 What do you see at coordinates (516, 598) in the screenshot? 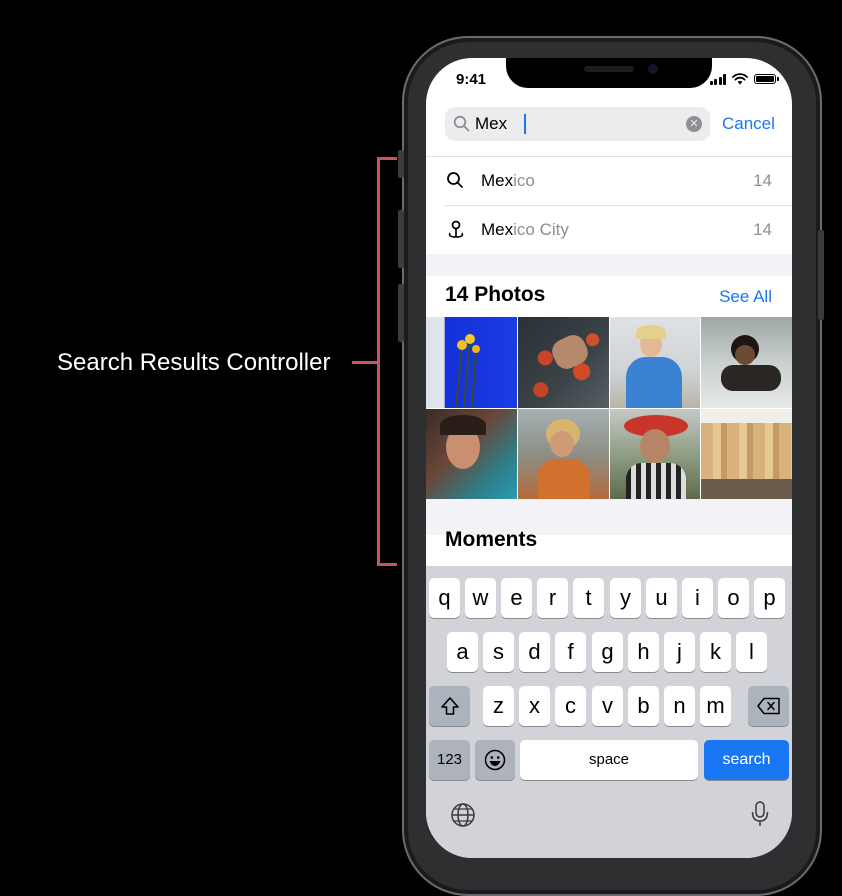
I see `key-e: e` at bounding box center [516, 598].